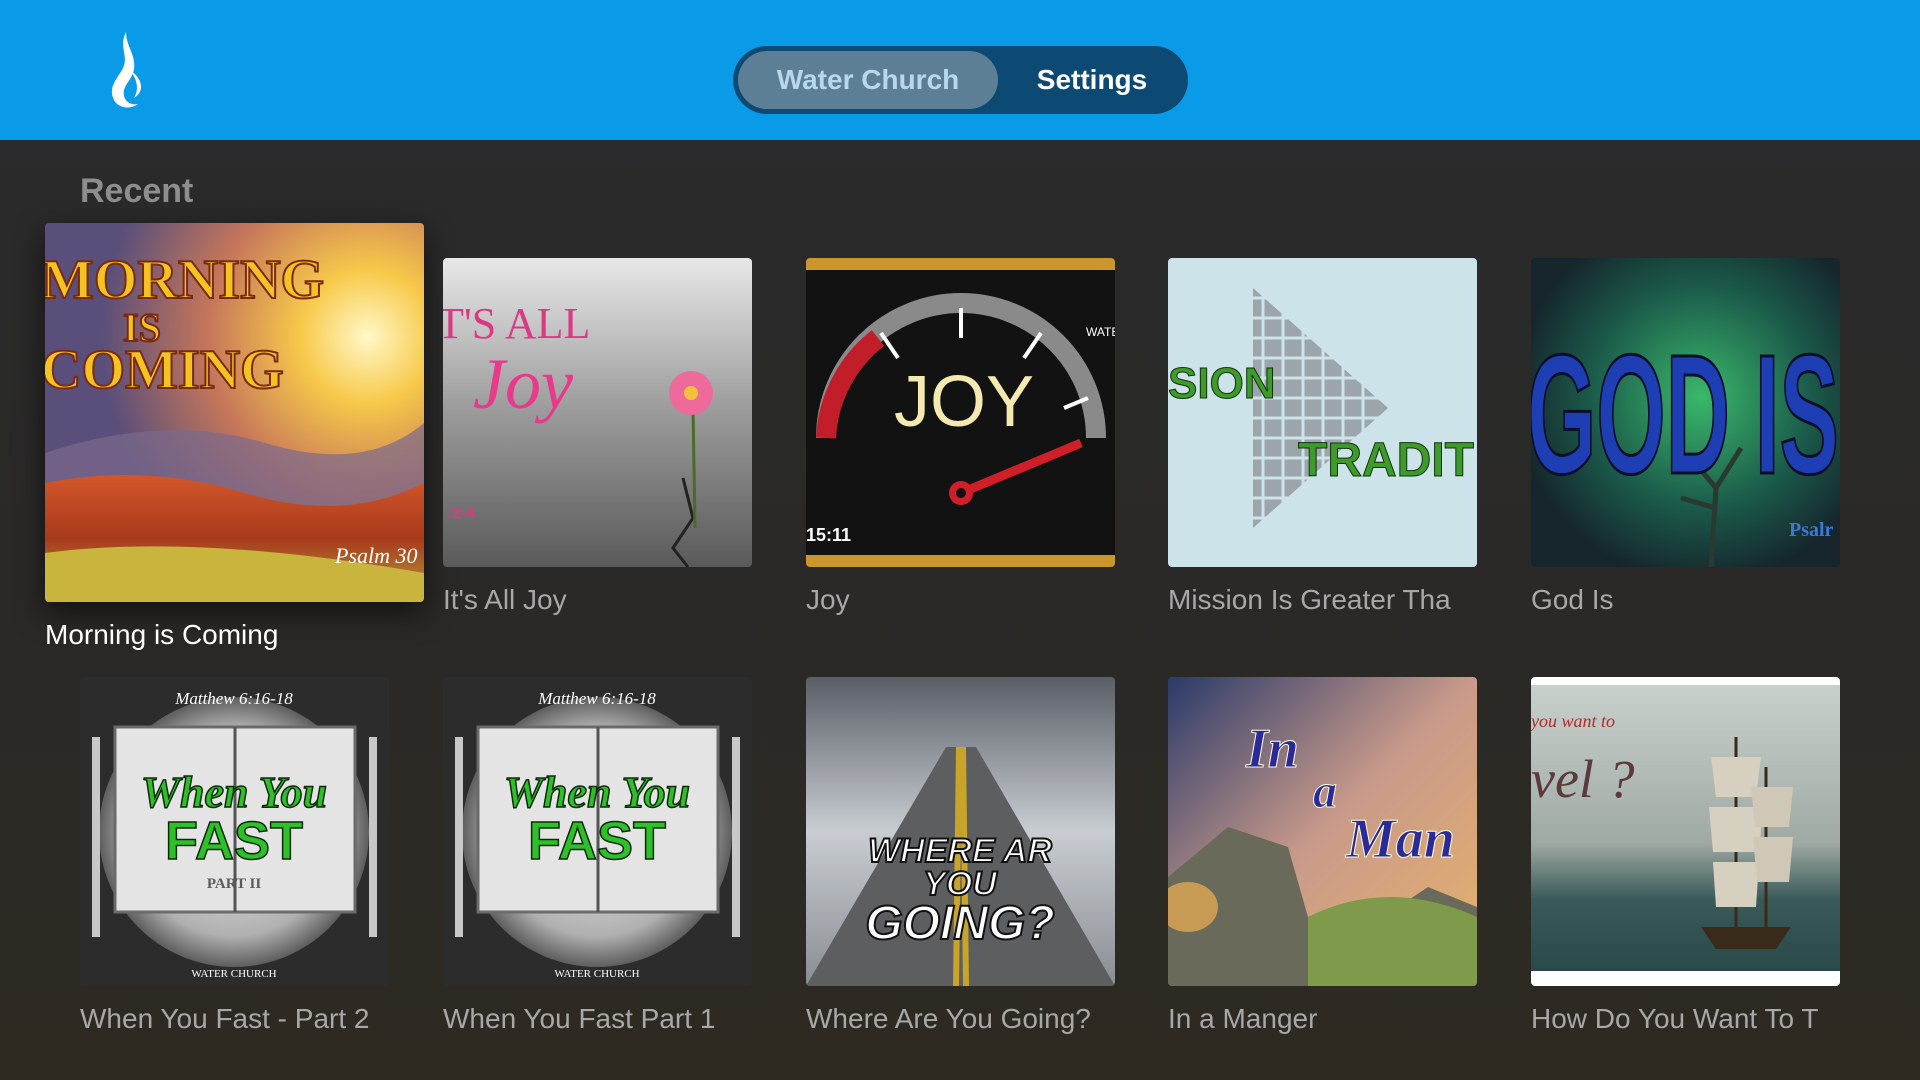  Describe the element at coordinates (137, 191) in the screenshot. I see `section-title-recent: Recent` at that location.